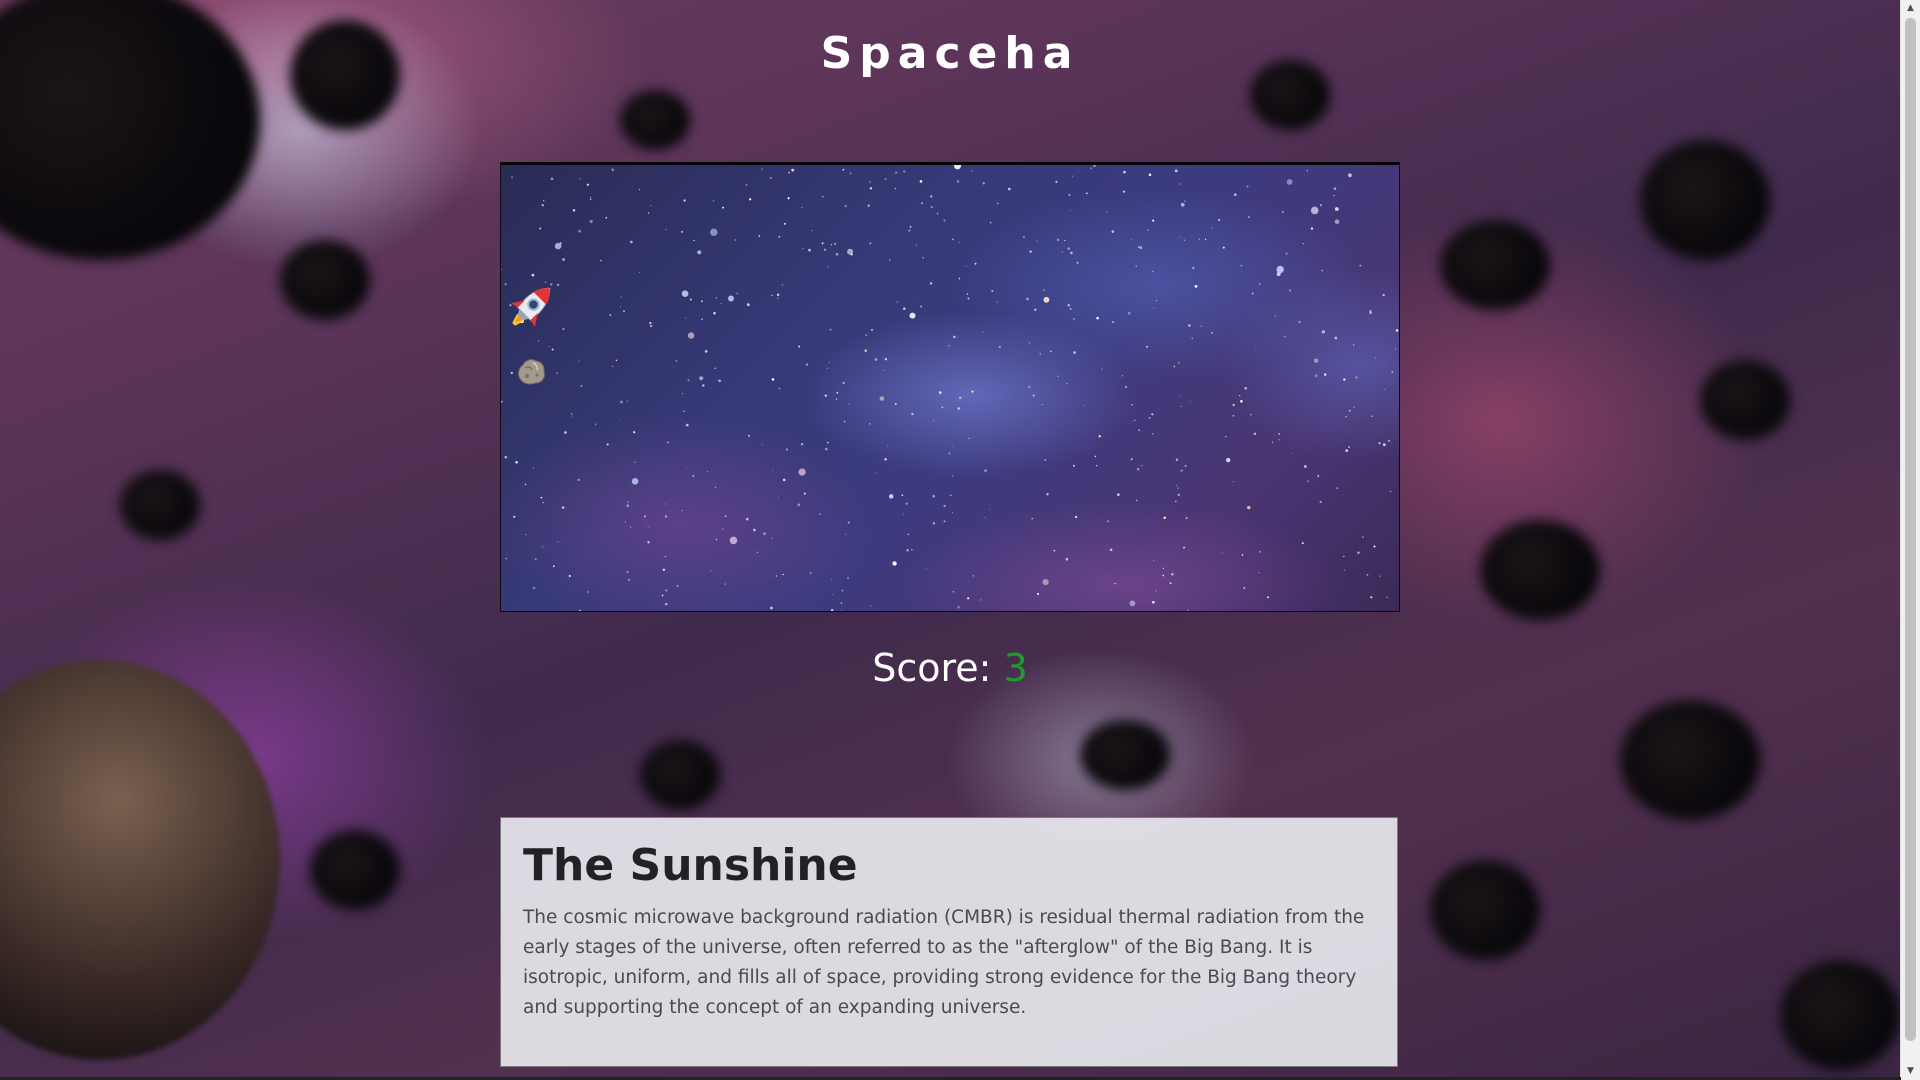  Describe the element at coordinates (532, 306) in the screenshot. I see `rocket-icon` at that location.